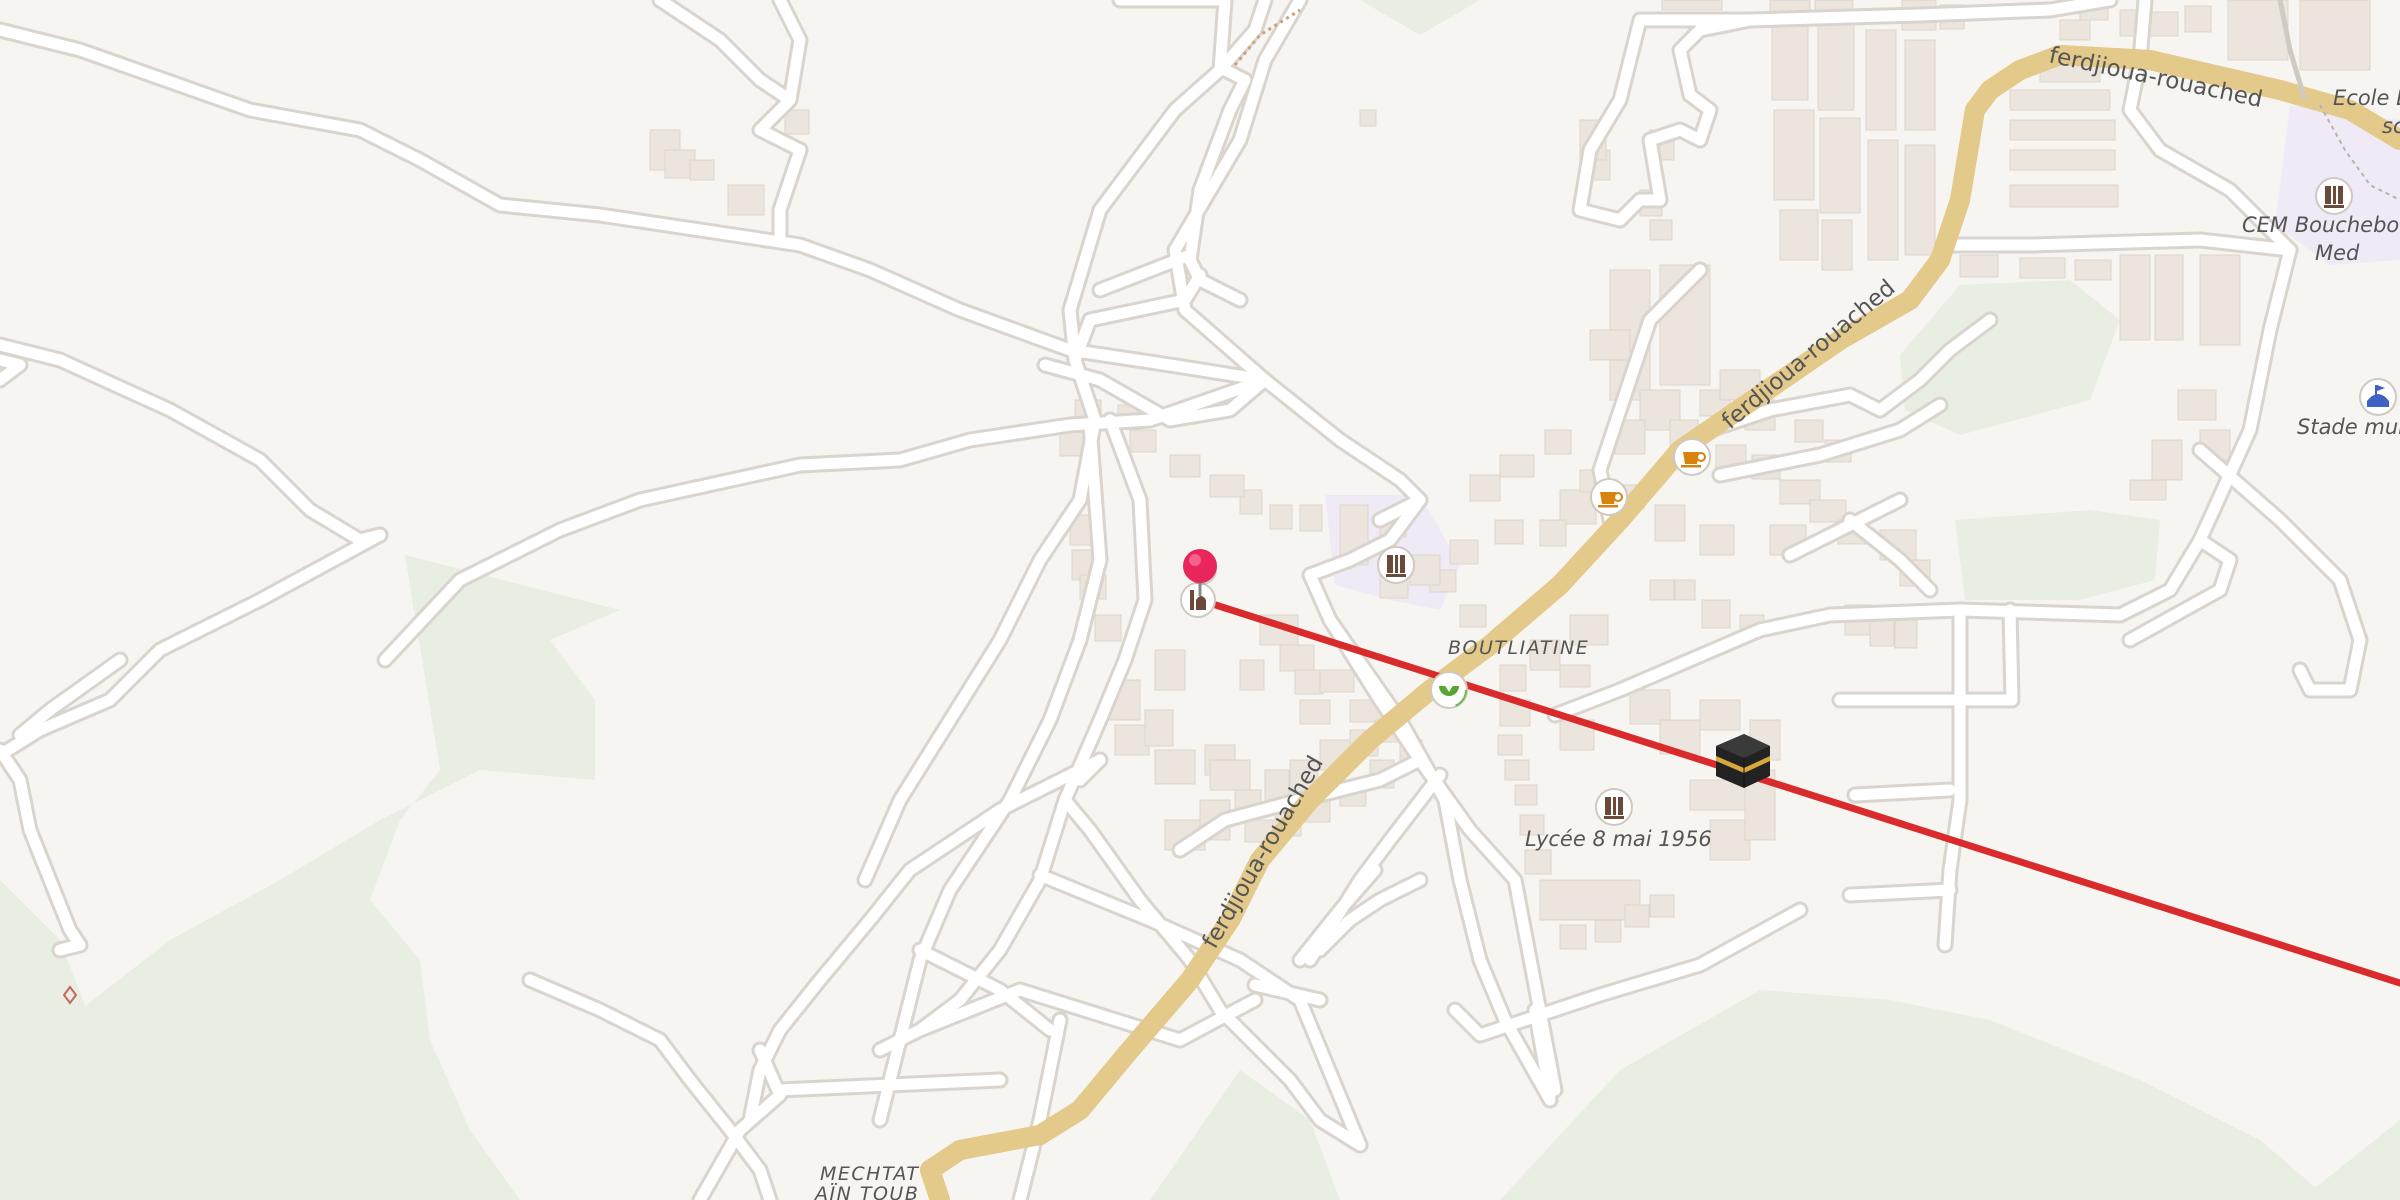  What do you see at coordinates (2348, 427) in the screenshot?
I see `poi-label-stadium: Stade mun` at bounding box center [2348, 427].